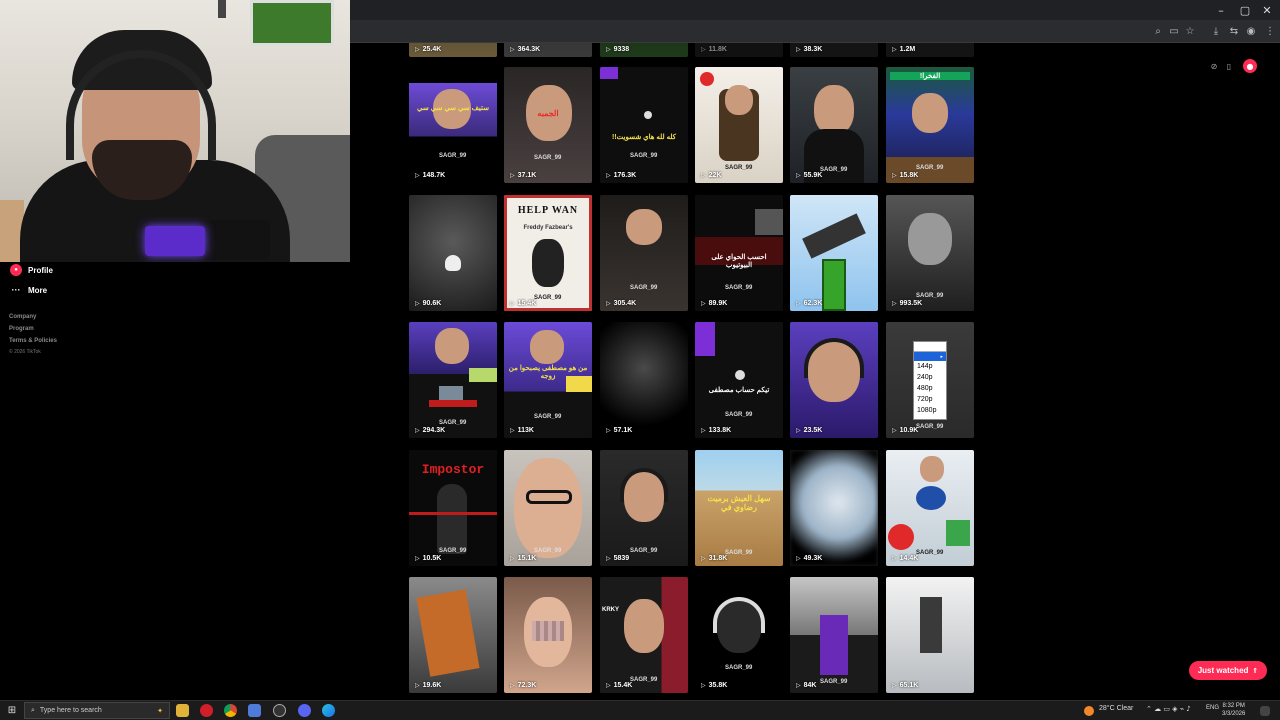 The width and height of the screenshot is (1280, 720). Describe the element at coordinates (930, 399) in the screenshot. I see `resolution-option: 720p` at that location.